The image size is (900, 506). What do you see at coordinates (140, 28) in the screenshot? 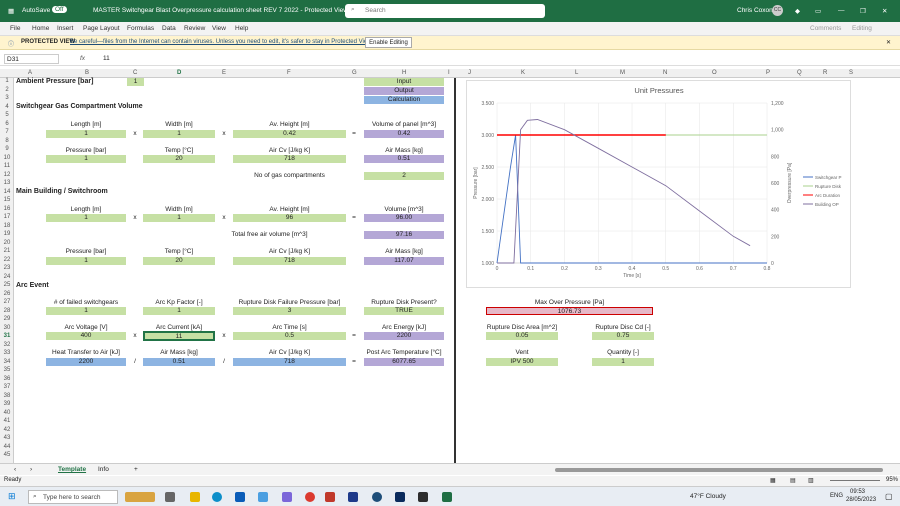
I see `tab-formulas: Formulas` at bounding box center [140, 28].